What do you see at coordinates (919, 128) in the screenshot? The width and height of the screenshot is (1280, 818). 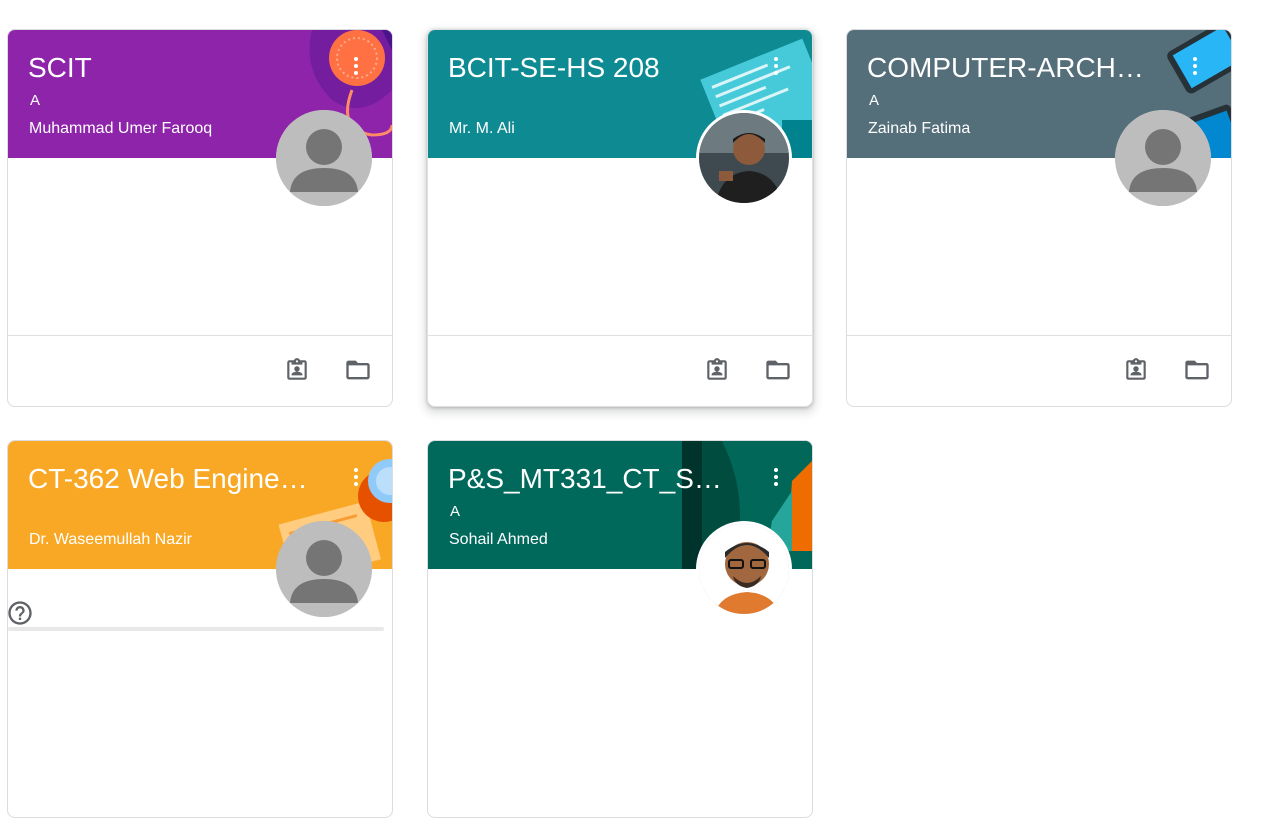 I see `teacher-name: Zainab Fatima` at bounding box center [919, 128].